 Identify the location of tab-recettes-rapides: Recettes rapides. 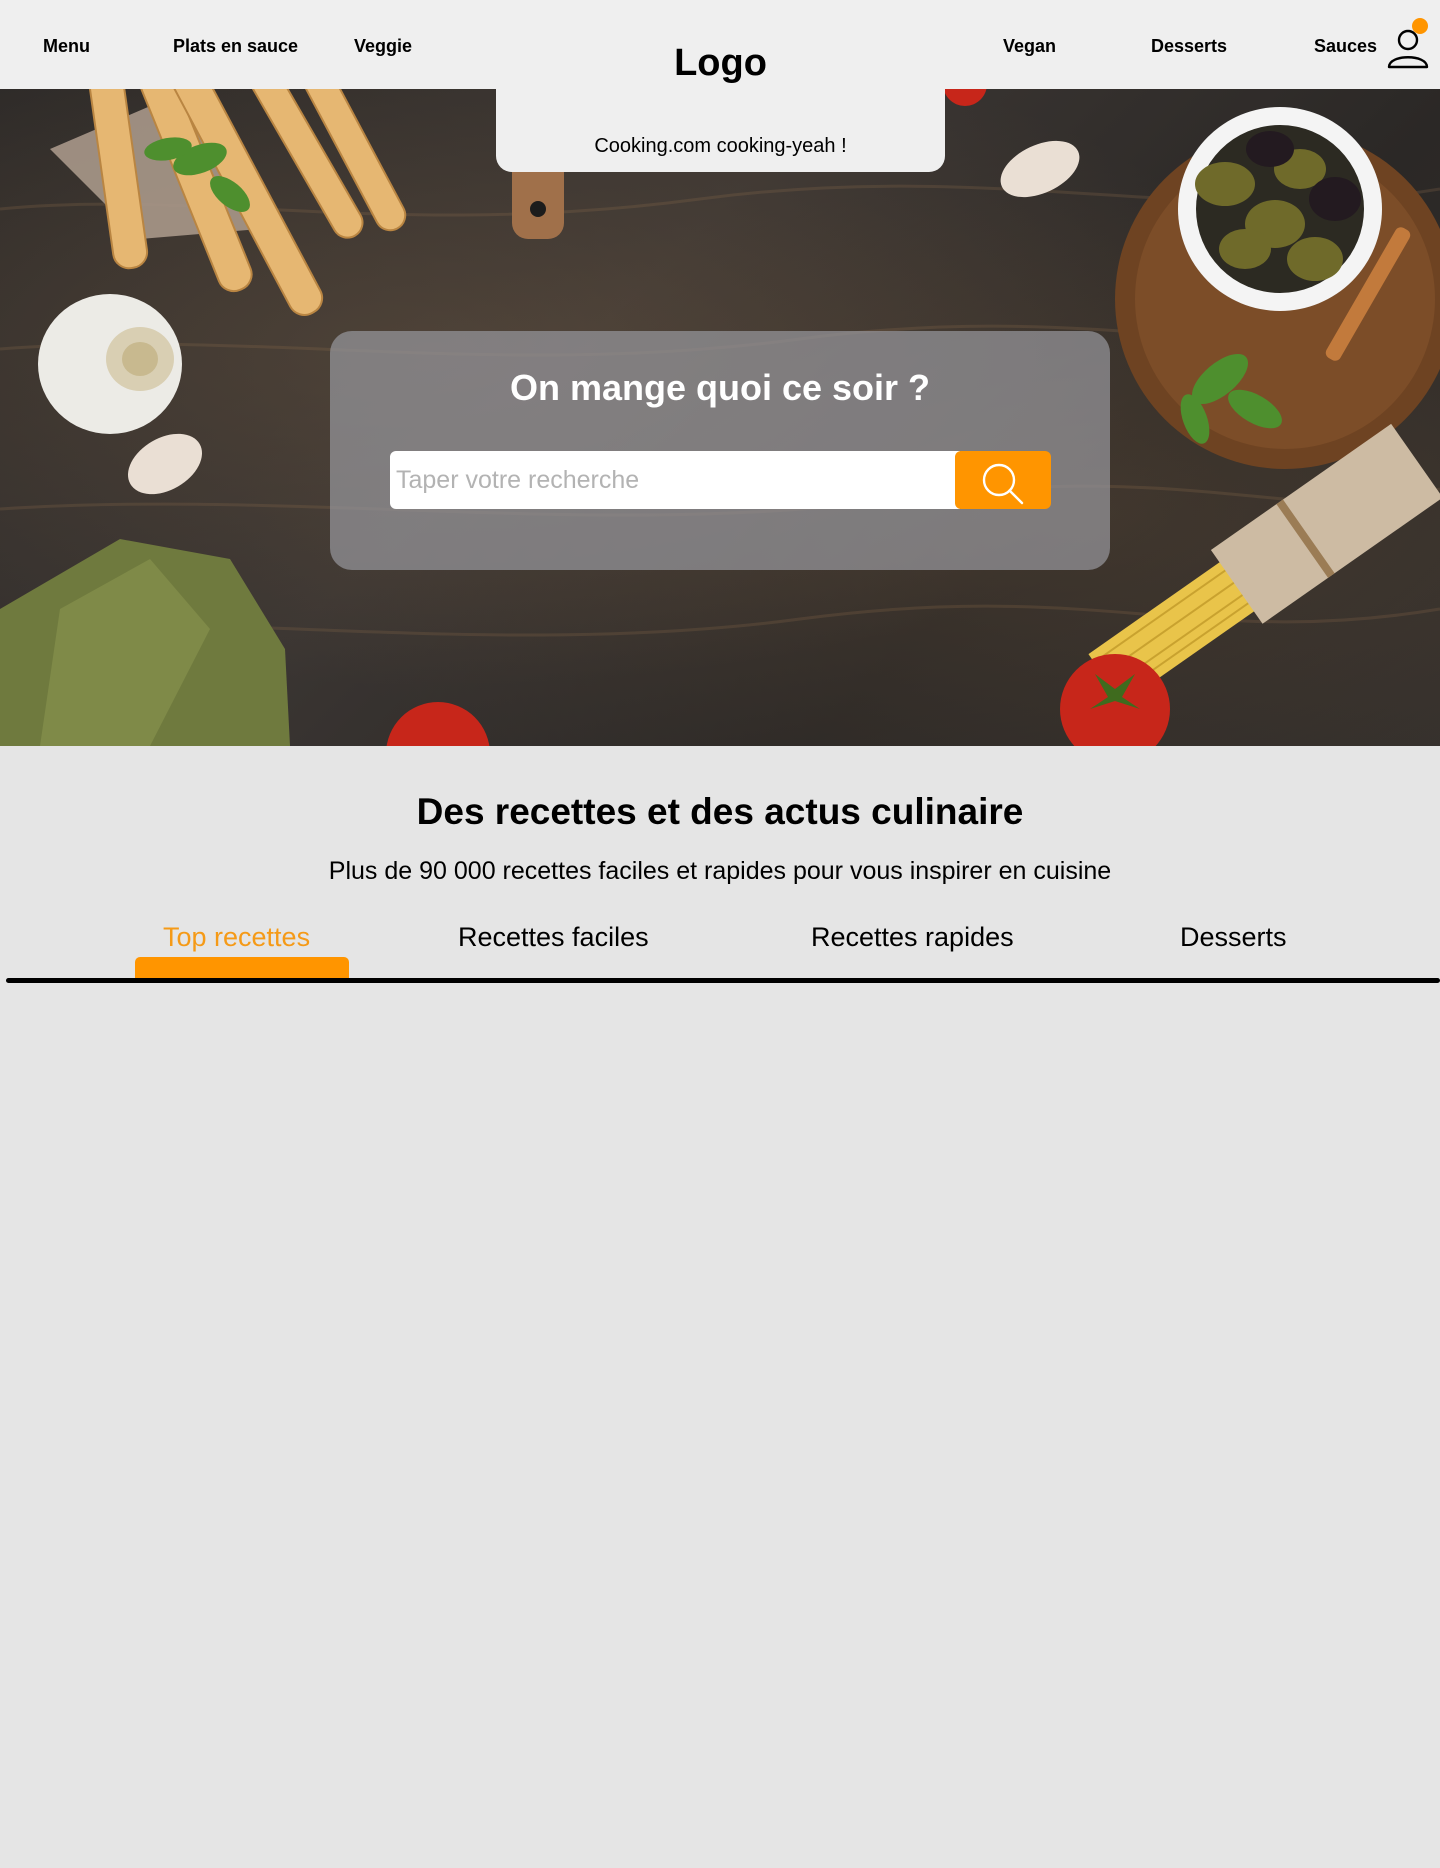
(912, 937).